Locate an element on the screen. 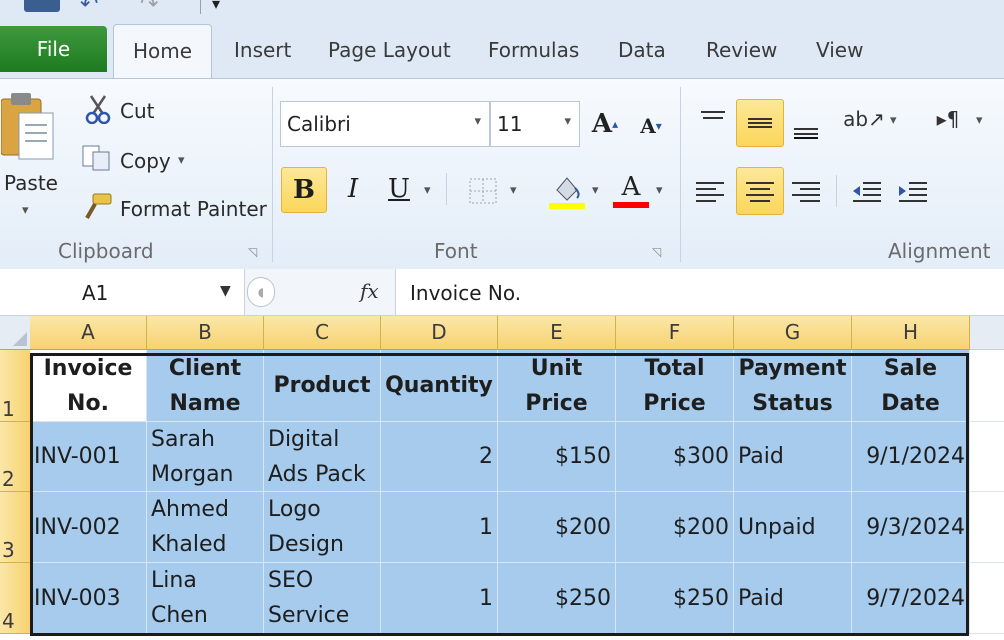  cell-e2: $150 is located at coordinates (557, 457).